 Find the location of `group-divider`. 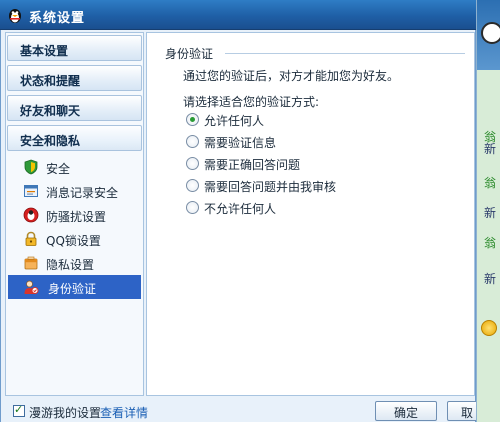

group-divider is located at coordinates (345, 53).